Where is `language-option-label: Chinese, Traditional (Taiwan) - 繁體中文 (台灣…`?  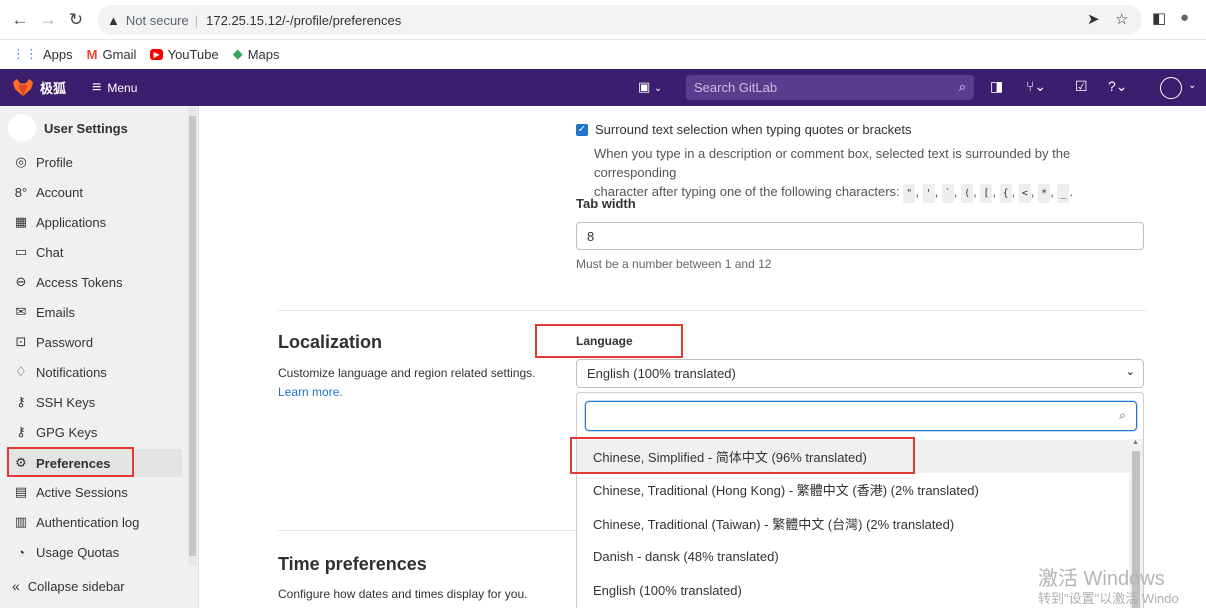 language-option-label: Chinese, Traditional (Taiwan) - 繁體中文 (台灣… is located at coordinates (774, 524).